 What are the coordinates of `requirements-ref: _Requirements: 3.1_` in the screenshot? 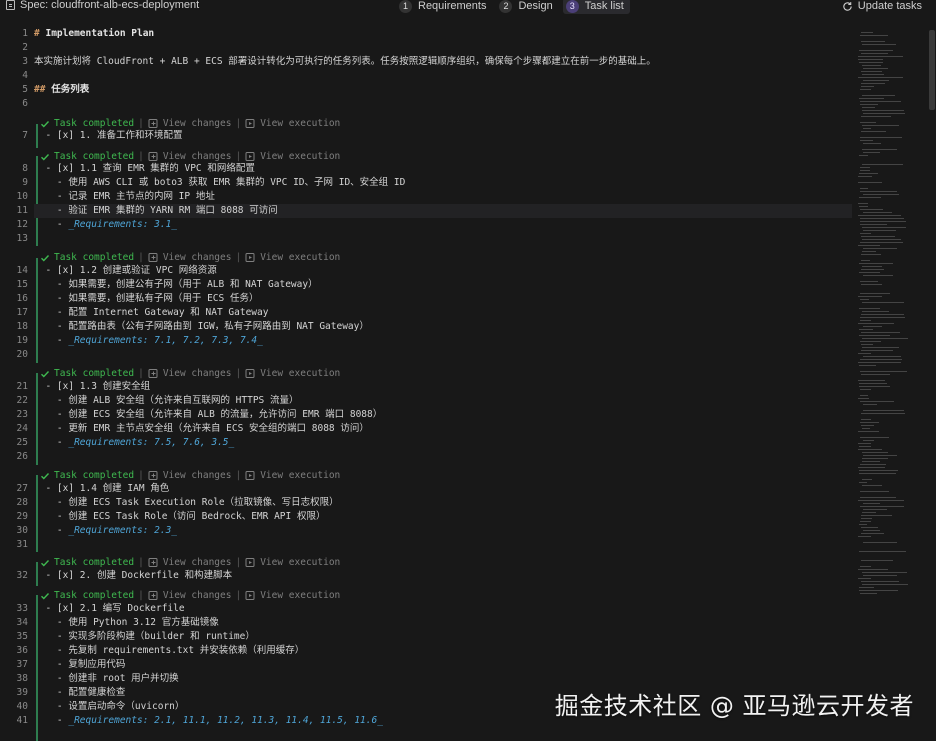 It's located at (122, 224).